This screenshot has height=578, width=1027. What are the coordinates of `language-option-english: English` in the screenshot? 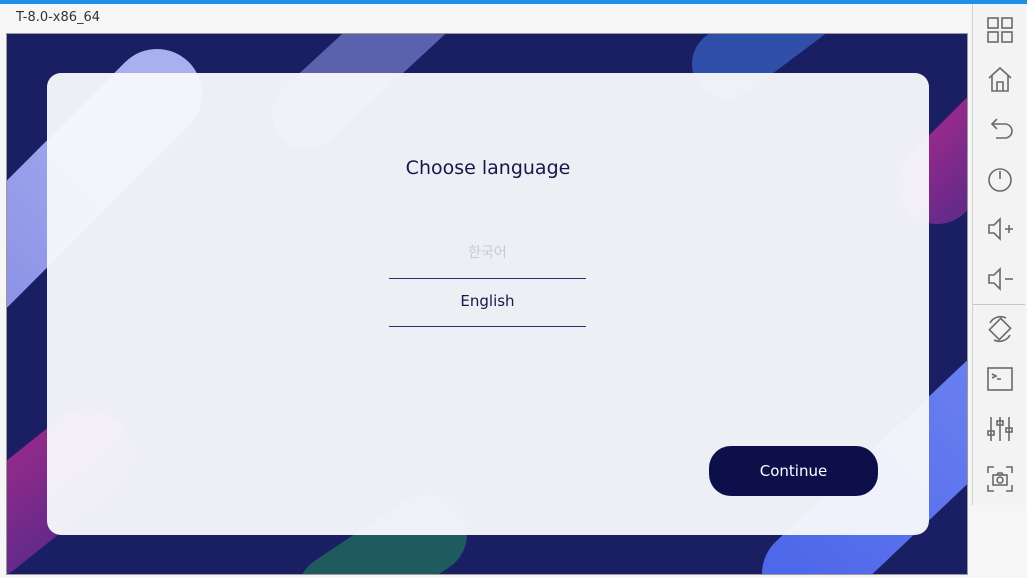 It's located at (487, 303).